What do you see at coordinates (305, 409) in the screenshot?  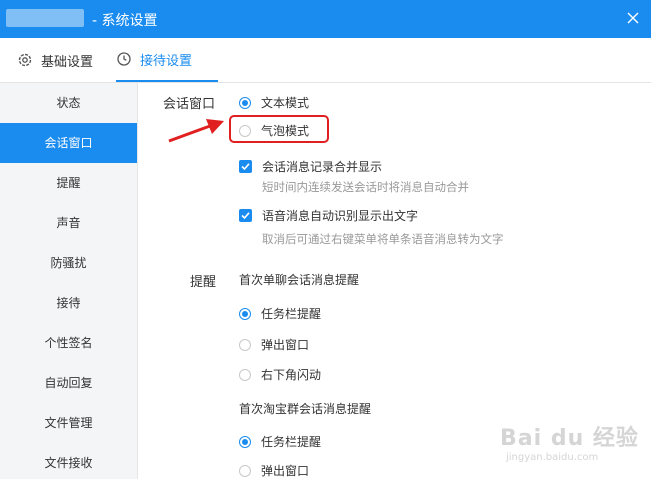 I see `group-chat-reminder-title: 首次淘宝群会话消息提醒` at bounding box center [305, 409].